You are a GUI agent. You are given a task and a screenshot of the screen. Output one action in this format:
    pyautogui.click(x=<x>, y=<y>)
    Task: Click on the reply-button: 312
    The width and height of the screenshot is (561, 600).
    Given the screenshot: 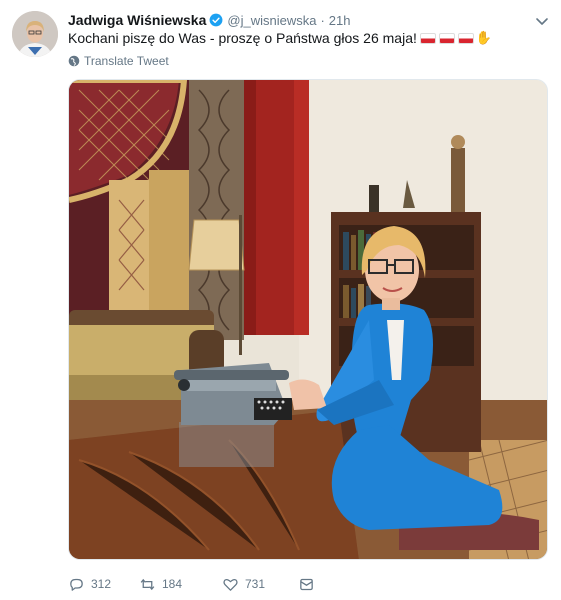 What is the action you would take?
    pyautogui.click(x=98, y=584)
    